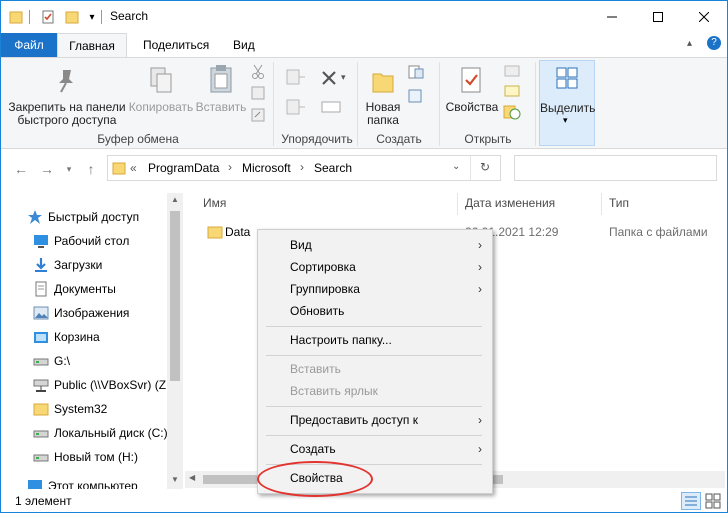  Describe the element at coordinates (214, 204) in the screenshot. I see `column-header-name: Имя` at that location.